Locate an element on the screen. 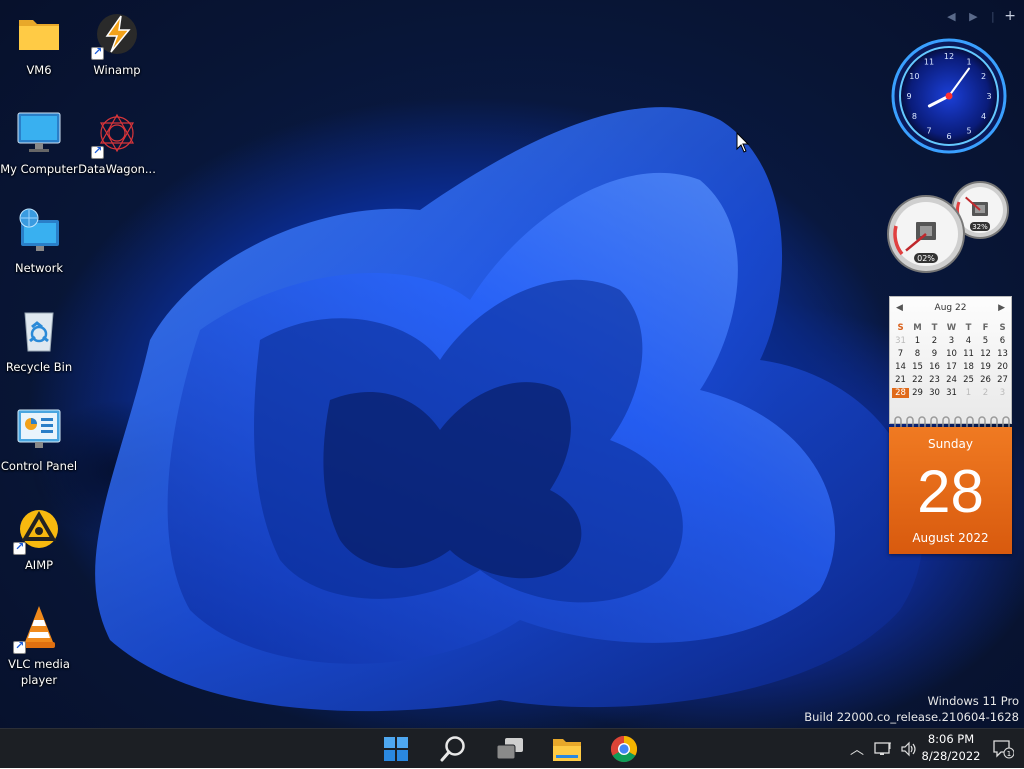 Image resolution: width=1024 pixels, height=769 pixels. desktop-icon-network: Network is located at coordinates (39, 242).